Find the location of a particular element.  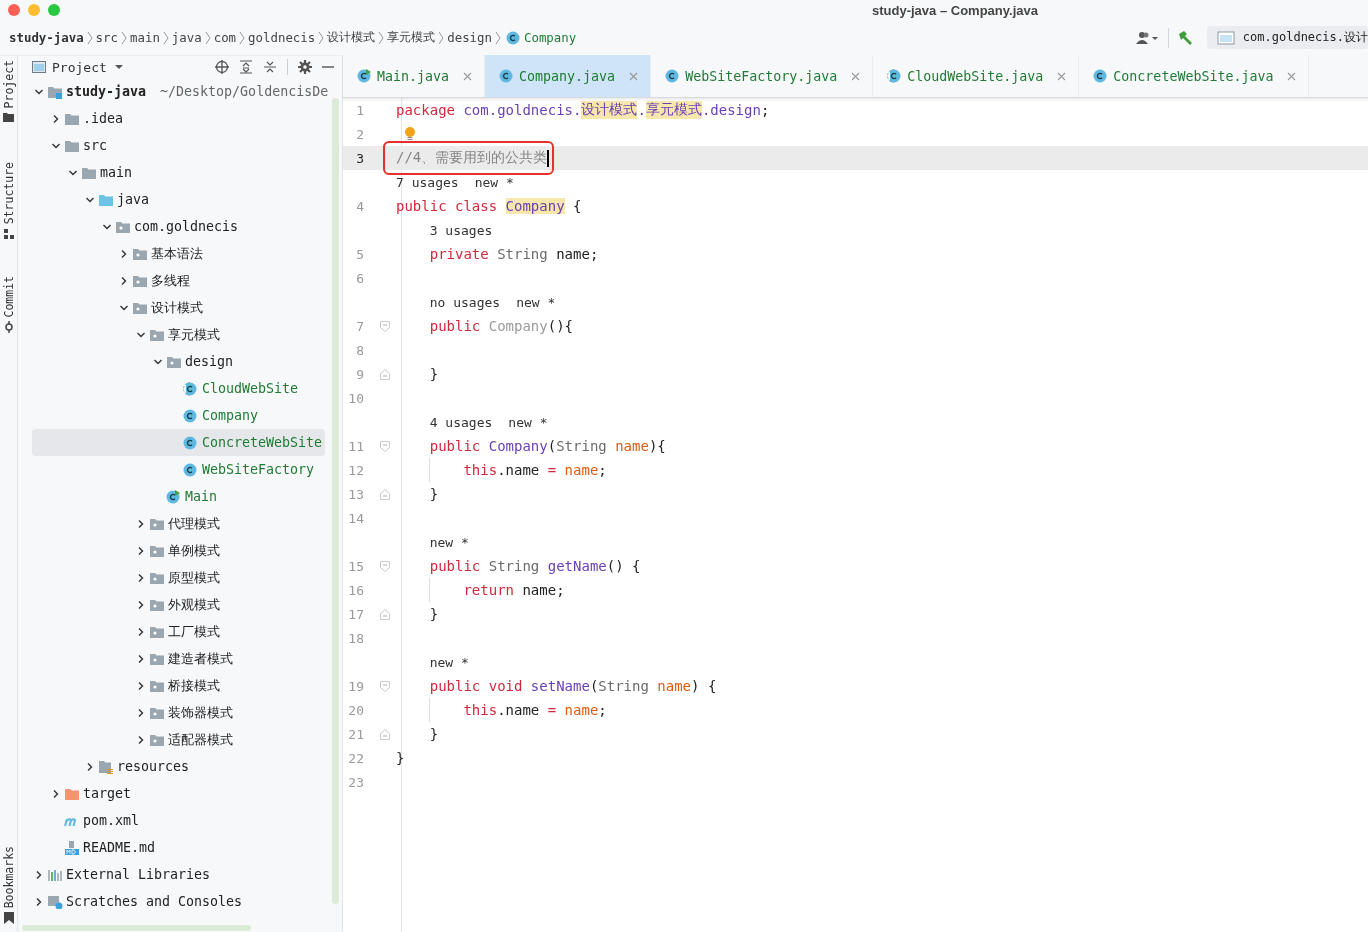

code-line: public Company(){ is located at coordinates (501, 326).